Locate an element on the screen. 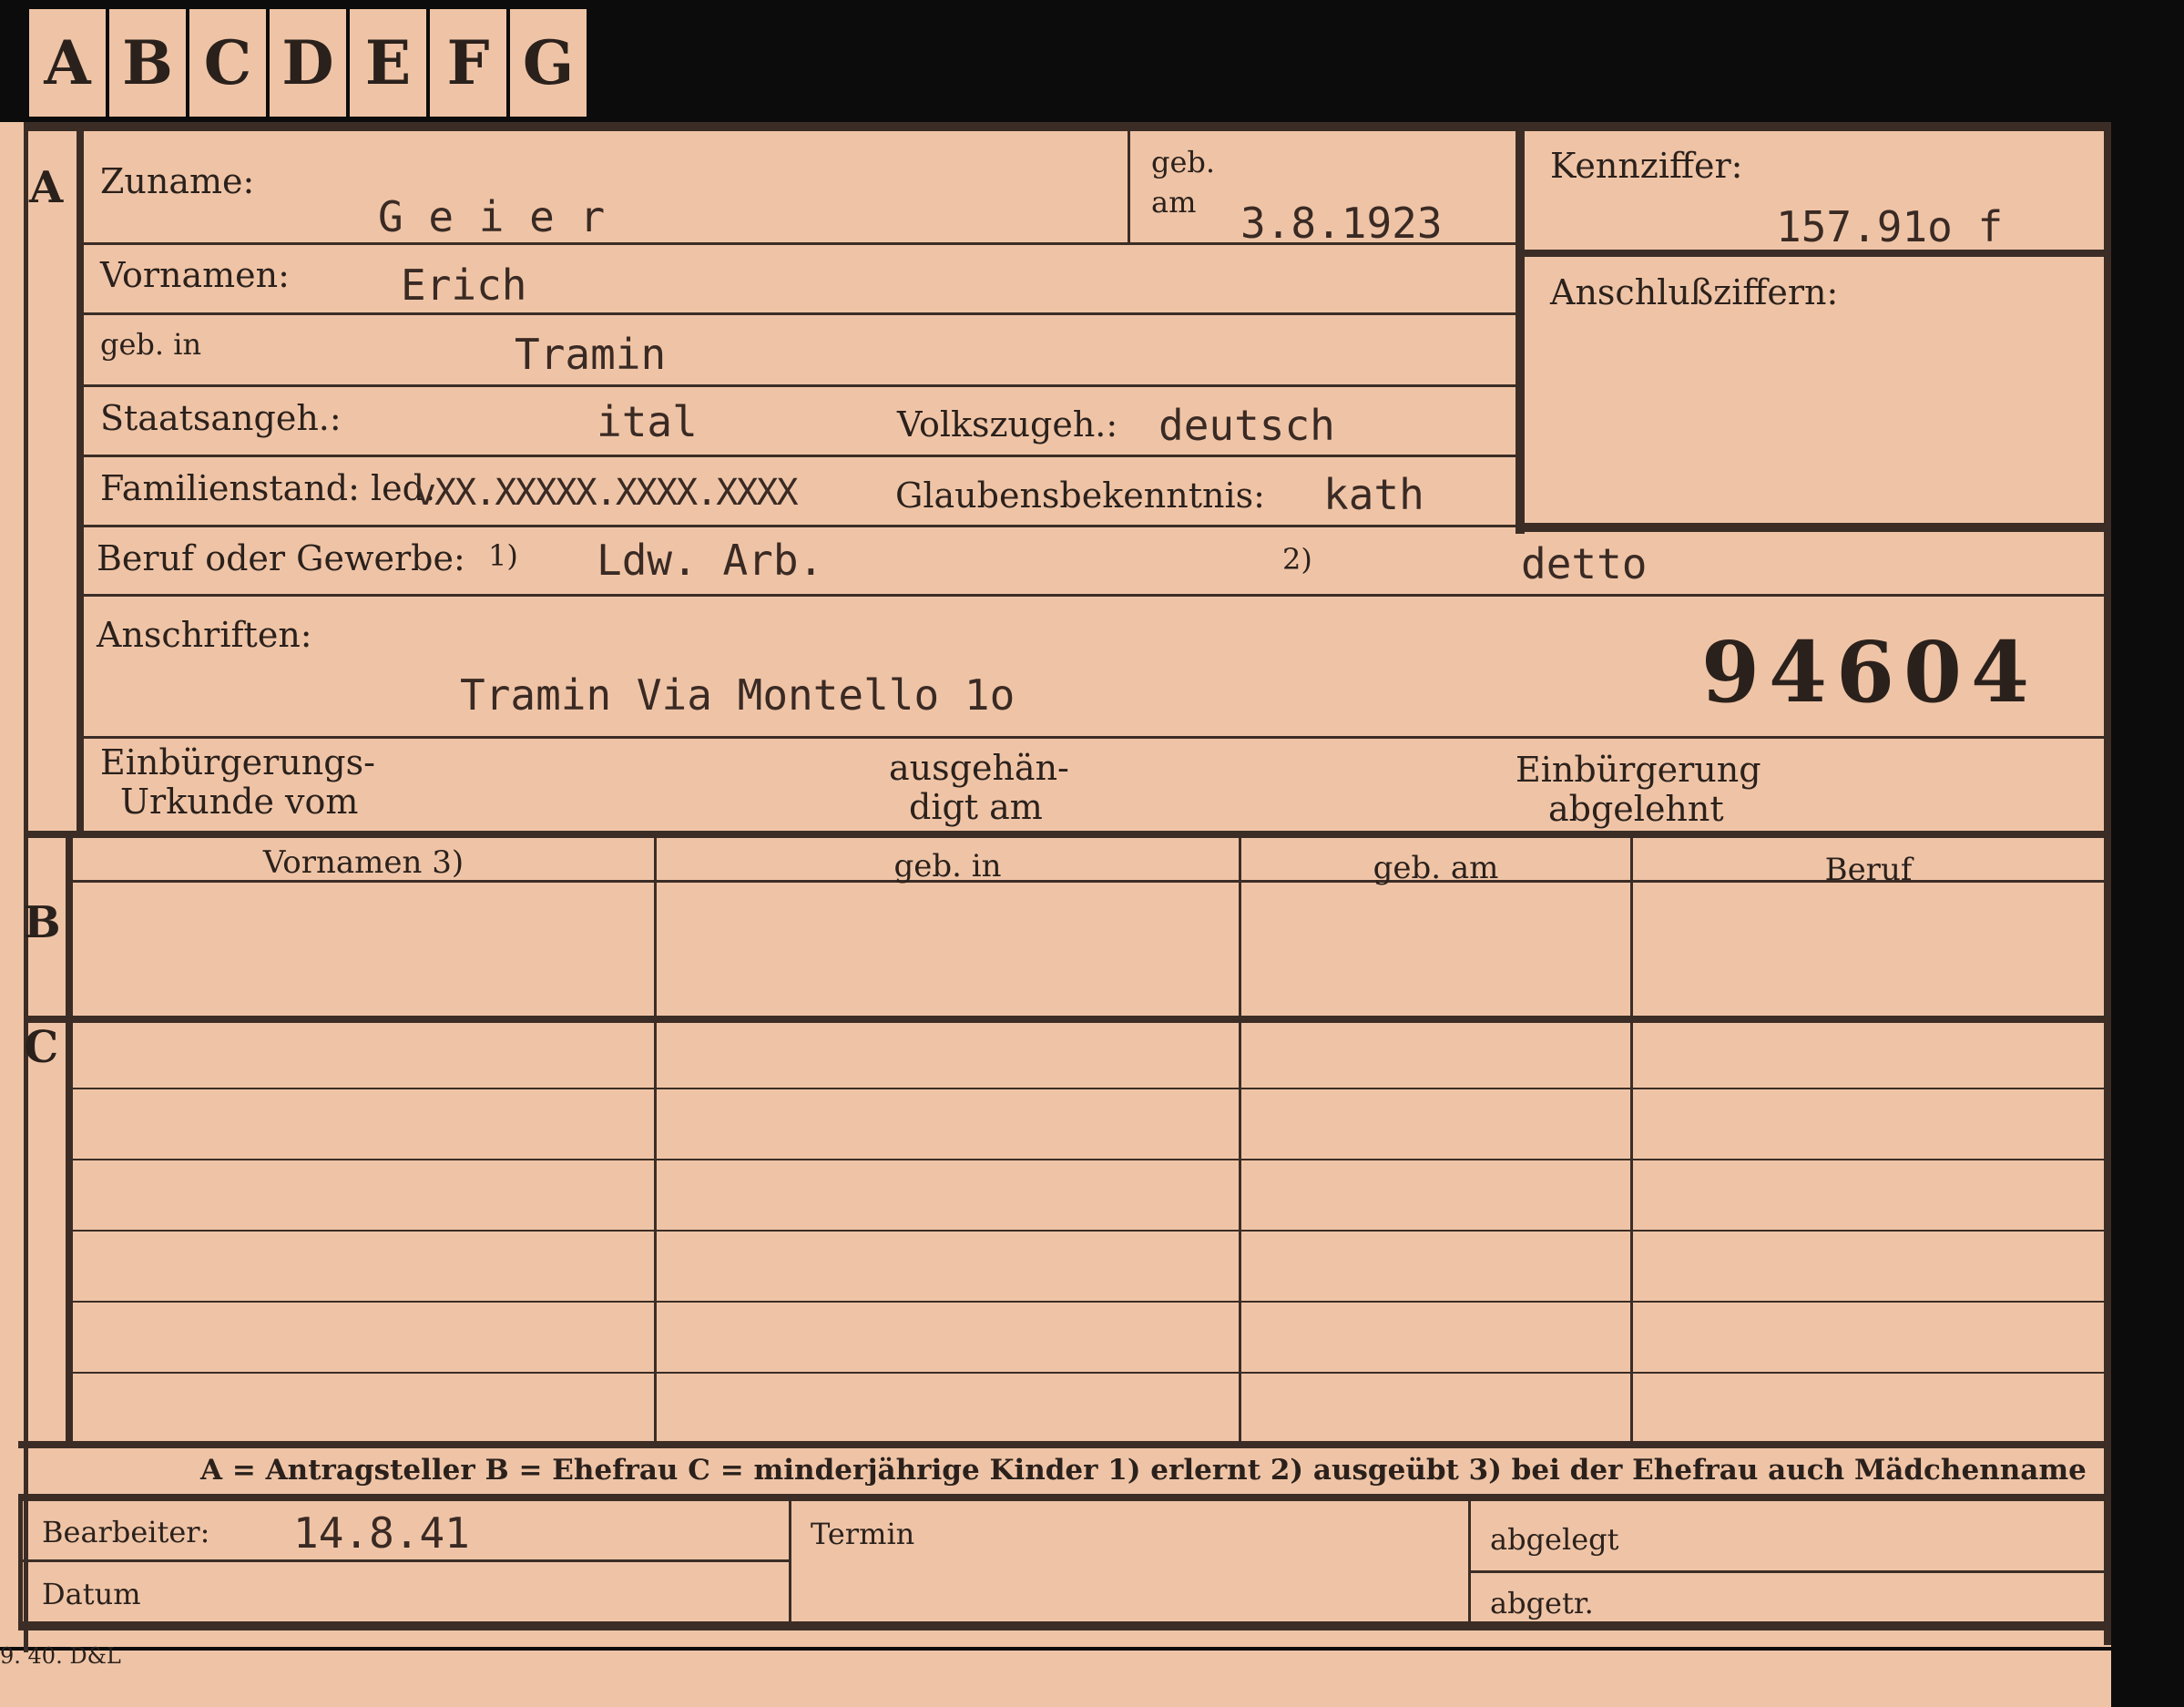  tab-f: F is located at coordinates (468, 63).